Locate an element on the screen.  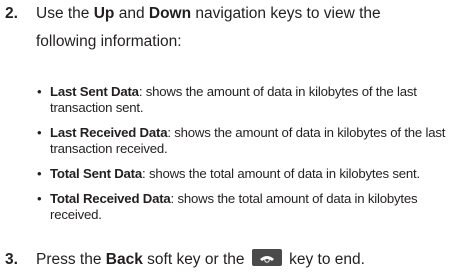
step-text-pre: Use the is located at coordinates (65, 13).